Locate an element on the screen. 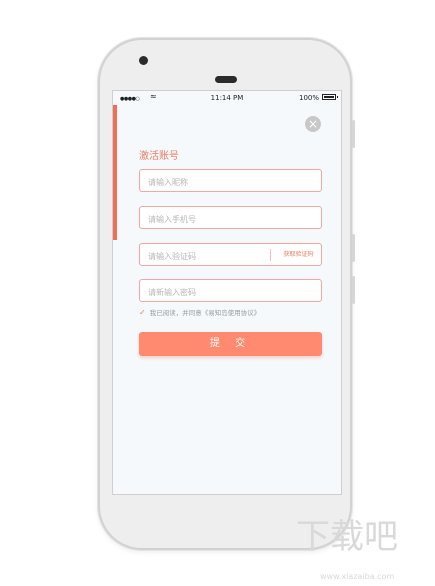  close-icon: × is located at coordinates (313, 124).